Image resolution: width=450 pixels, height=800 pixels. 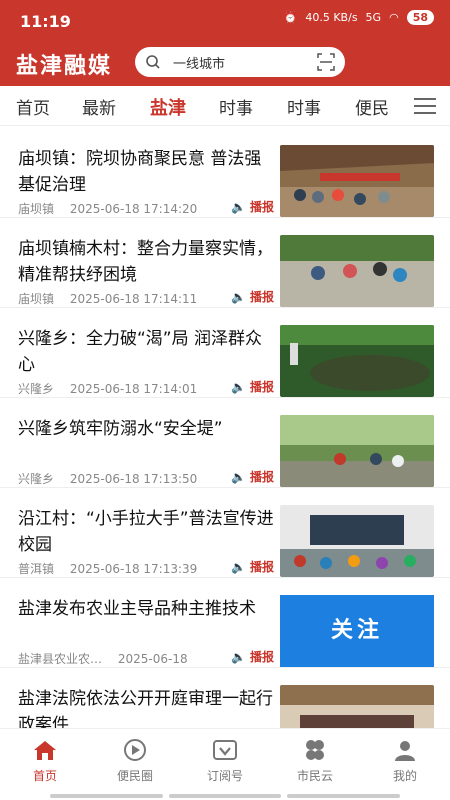 What do you see at coordinates (372, 106) in the screenshot?
I see `tab-services: 便民` at bounding box center [372, 106].